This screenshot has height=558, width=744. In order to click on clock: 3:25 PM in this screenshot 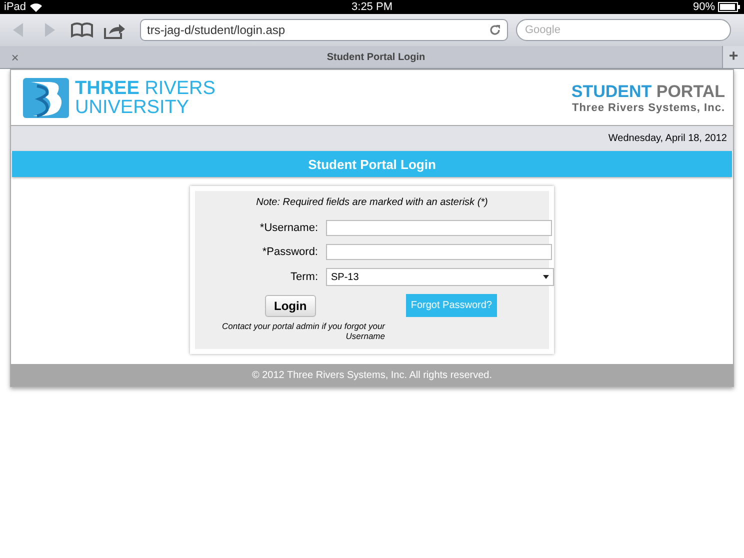, I will do `click(372, 7)`.